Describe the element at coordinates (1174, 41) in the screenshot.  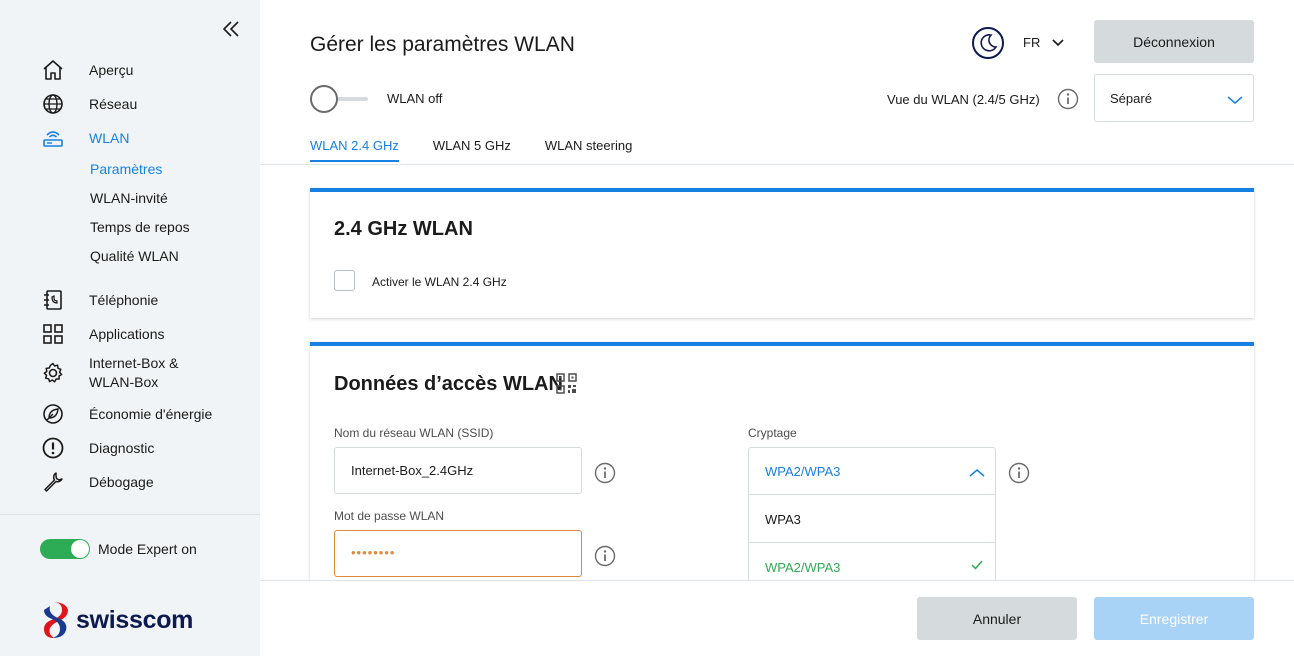
I see `logout-button: Déconnexion` at that location.